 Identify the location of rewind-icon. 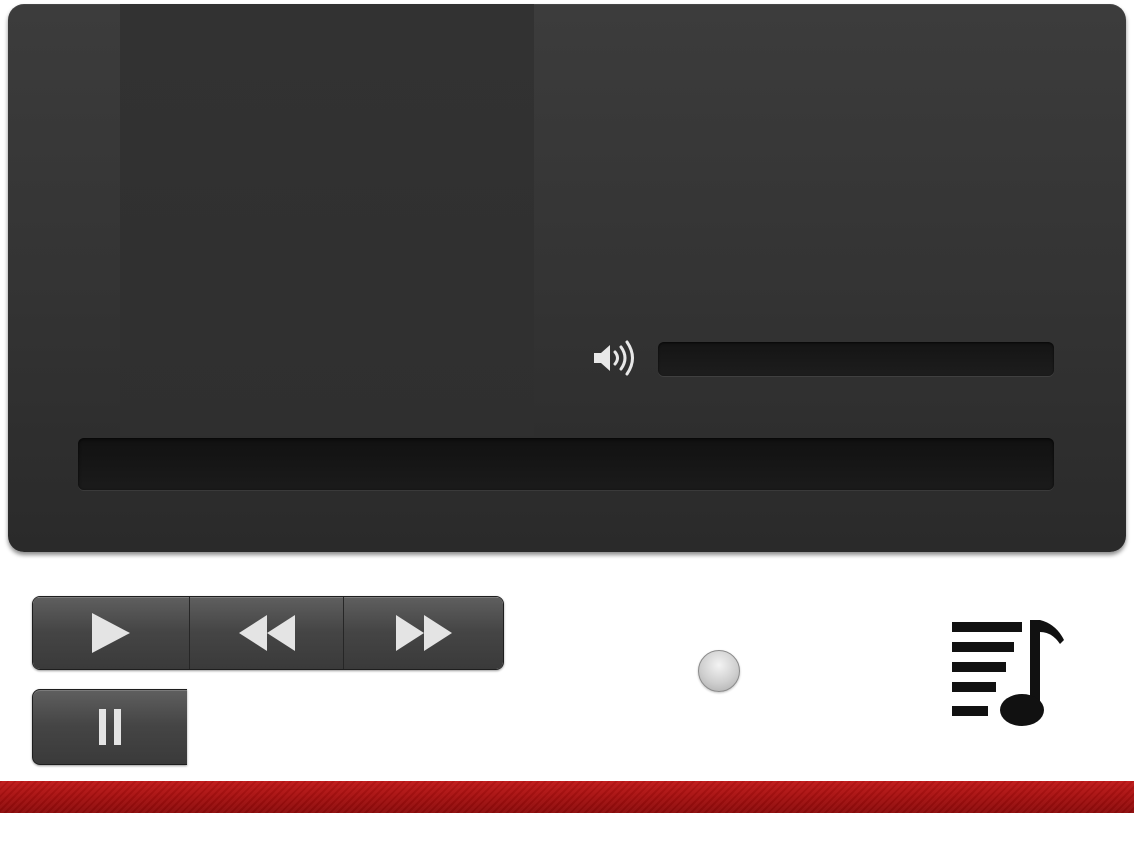
(266, 633).